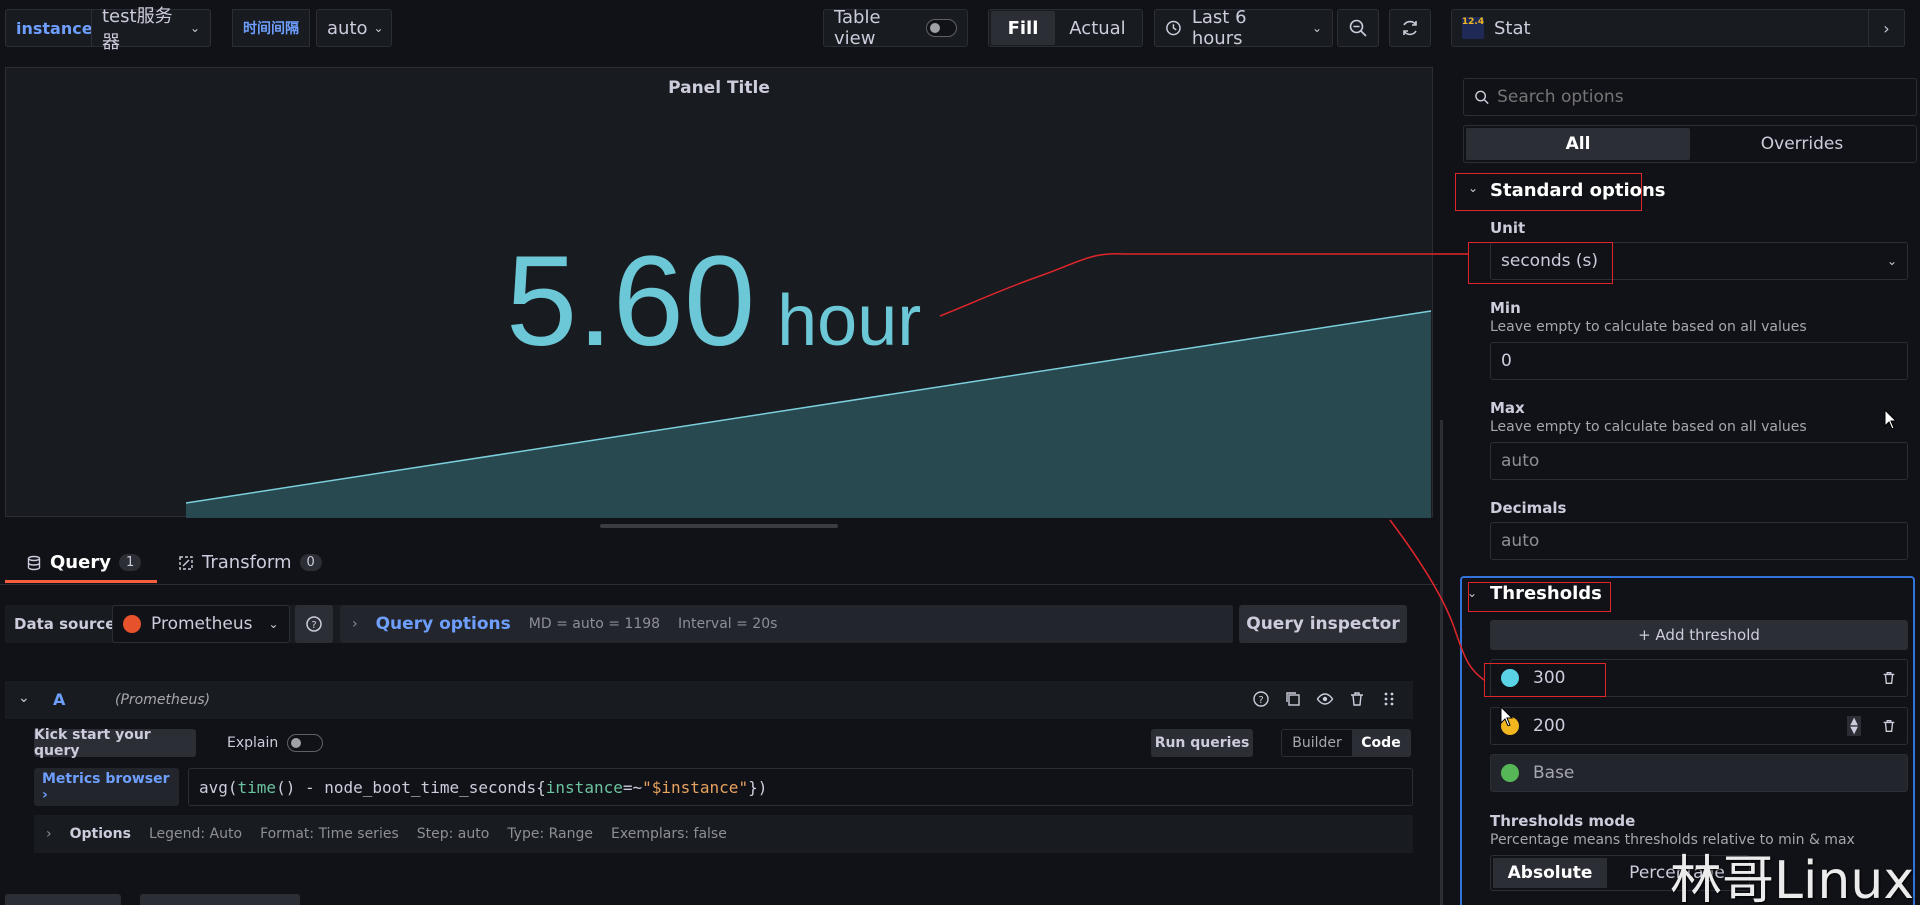 The image size is (1920, 905). Describe the element at coordinates (1699, 773) in the screenshot. I see `threshold-row-base: Base` at that location.